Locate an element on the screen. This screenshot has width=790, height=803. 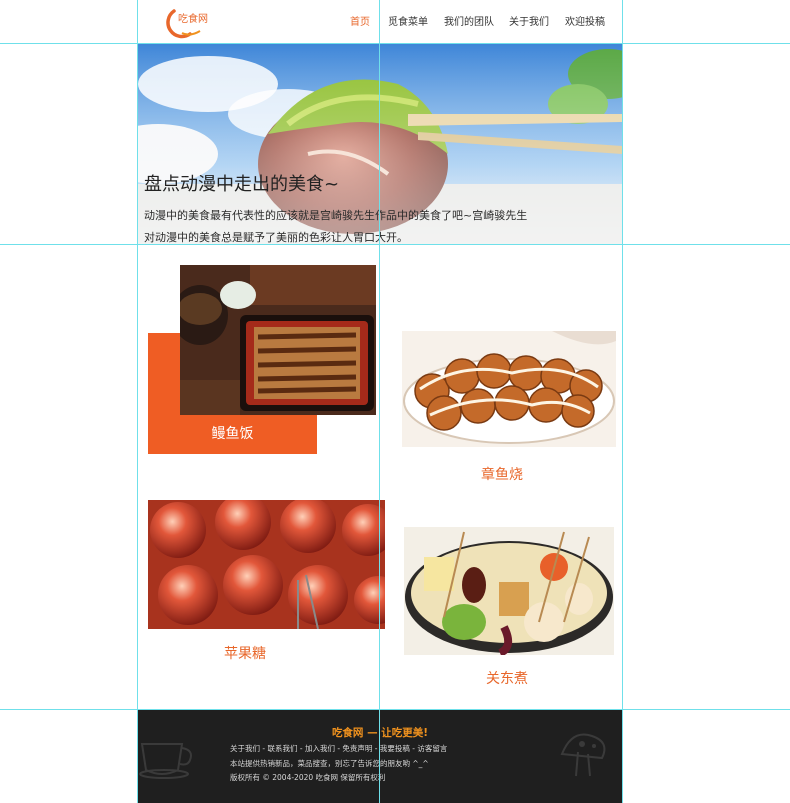
nav-item-home: 首页 is located at coordinates (360, 20).